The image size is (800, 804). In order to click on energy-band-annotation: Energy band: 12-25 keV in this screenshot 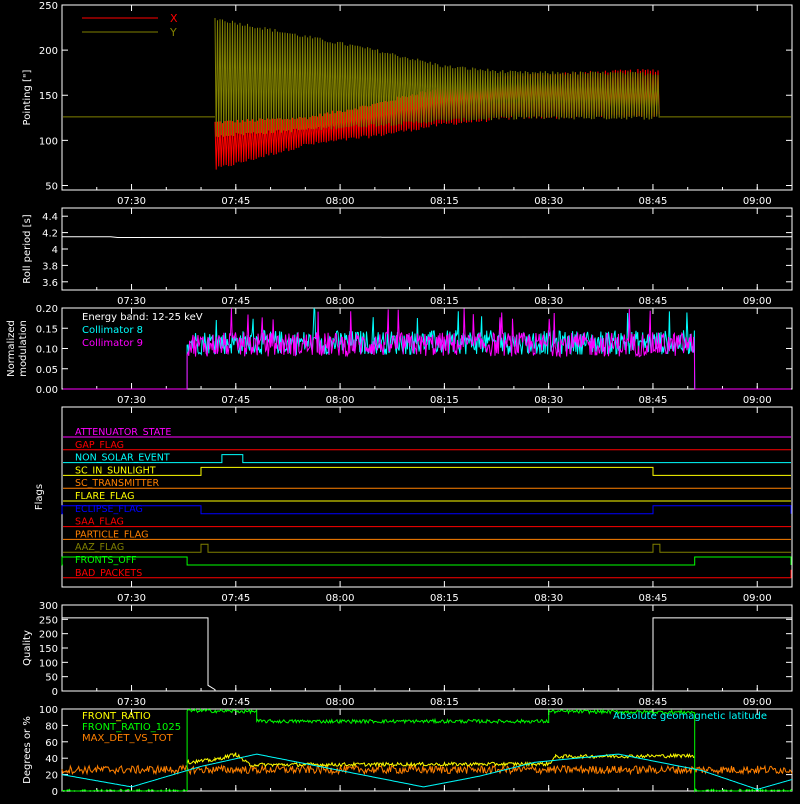, I will do `click(142, 317)`.